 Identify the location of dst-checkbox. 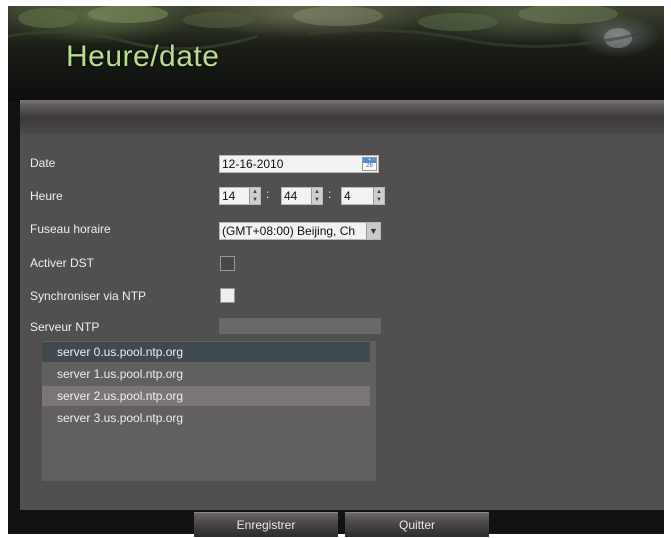
(227, 263).